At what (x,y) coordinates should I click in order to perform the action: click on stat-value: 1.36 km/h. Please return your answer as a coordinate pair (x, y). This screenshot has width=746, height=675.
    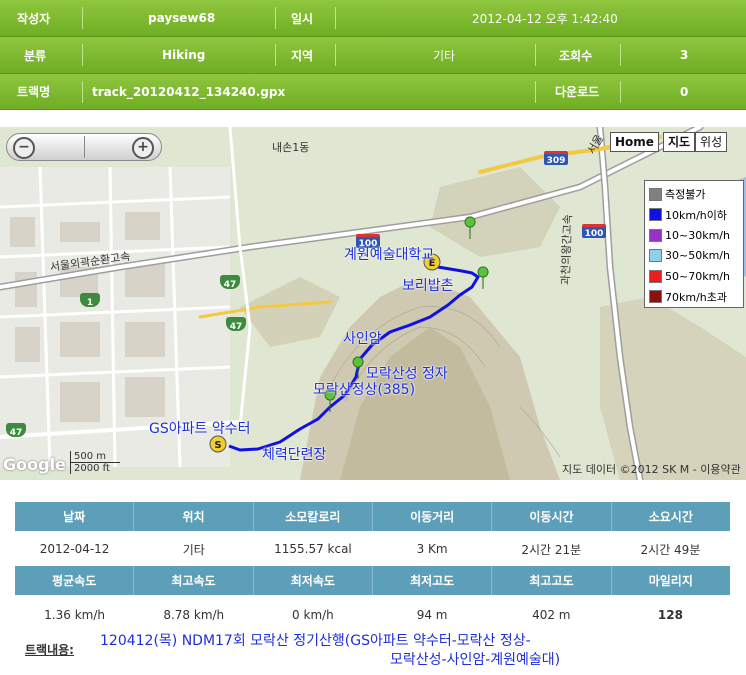
    Looking at the image, I should click on (74, 615).